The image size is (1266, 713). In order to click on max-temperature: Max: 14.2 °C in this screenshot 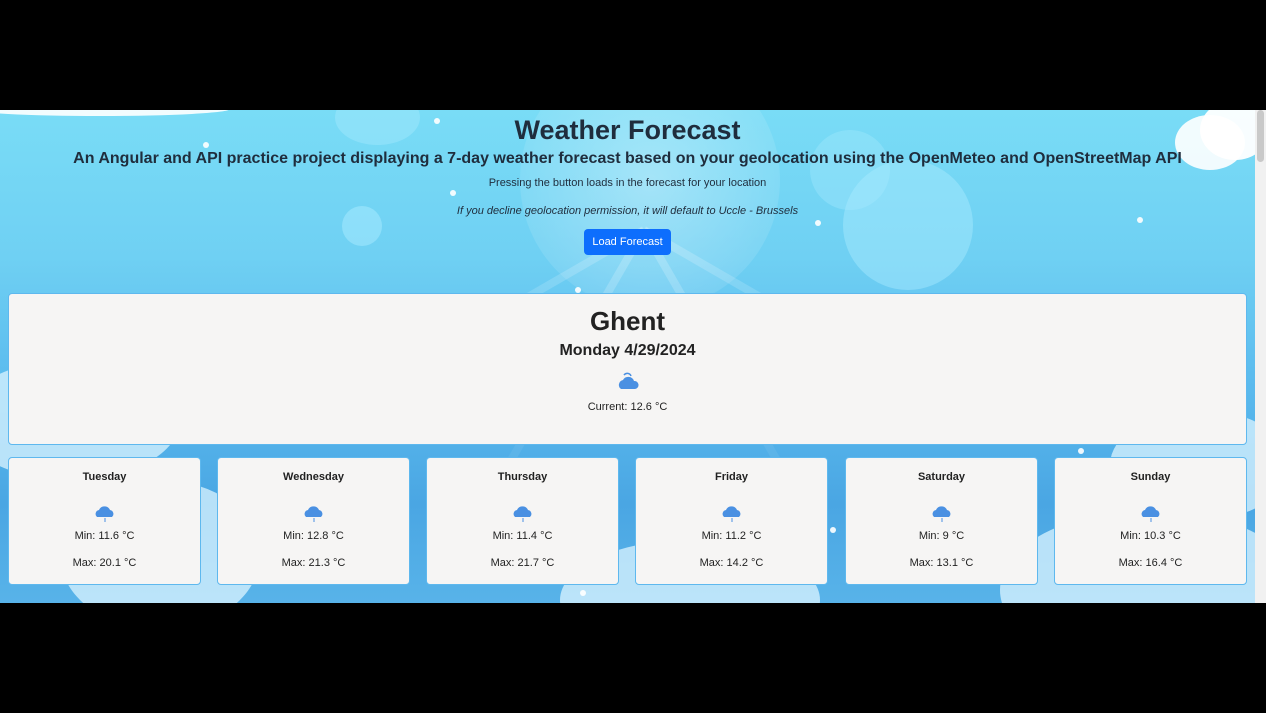, I will do `click(731, 563)`.